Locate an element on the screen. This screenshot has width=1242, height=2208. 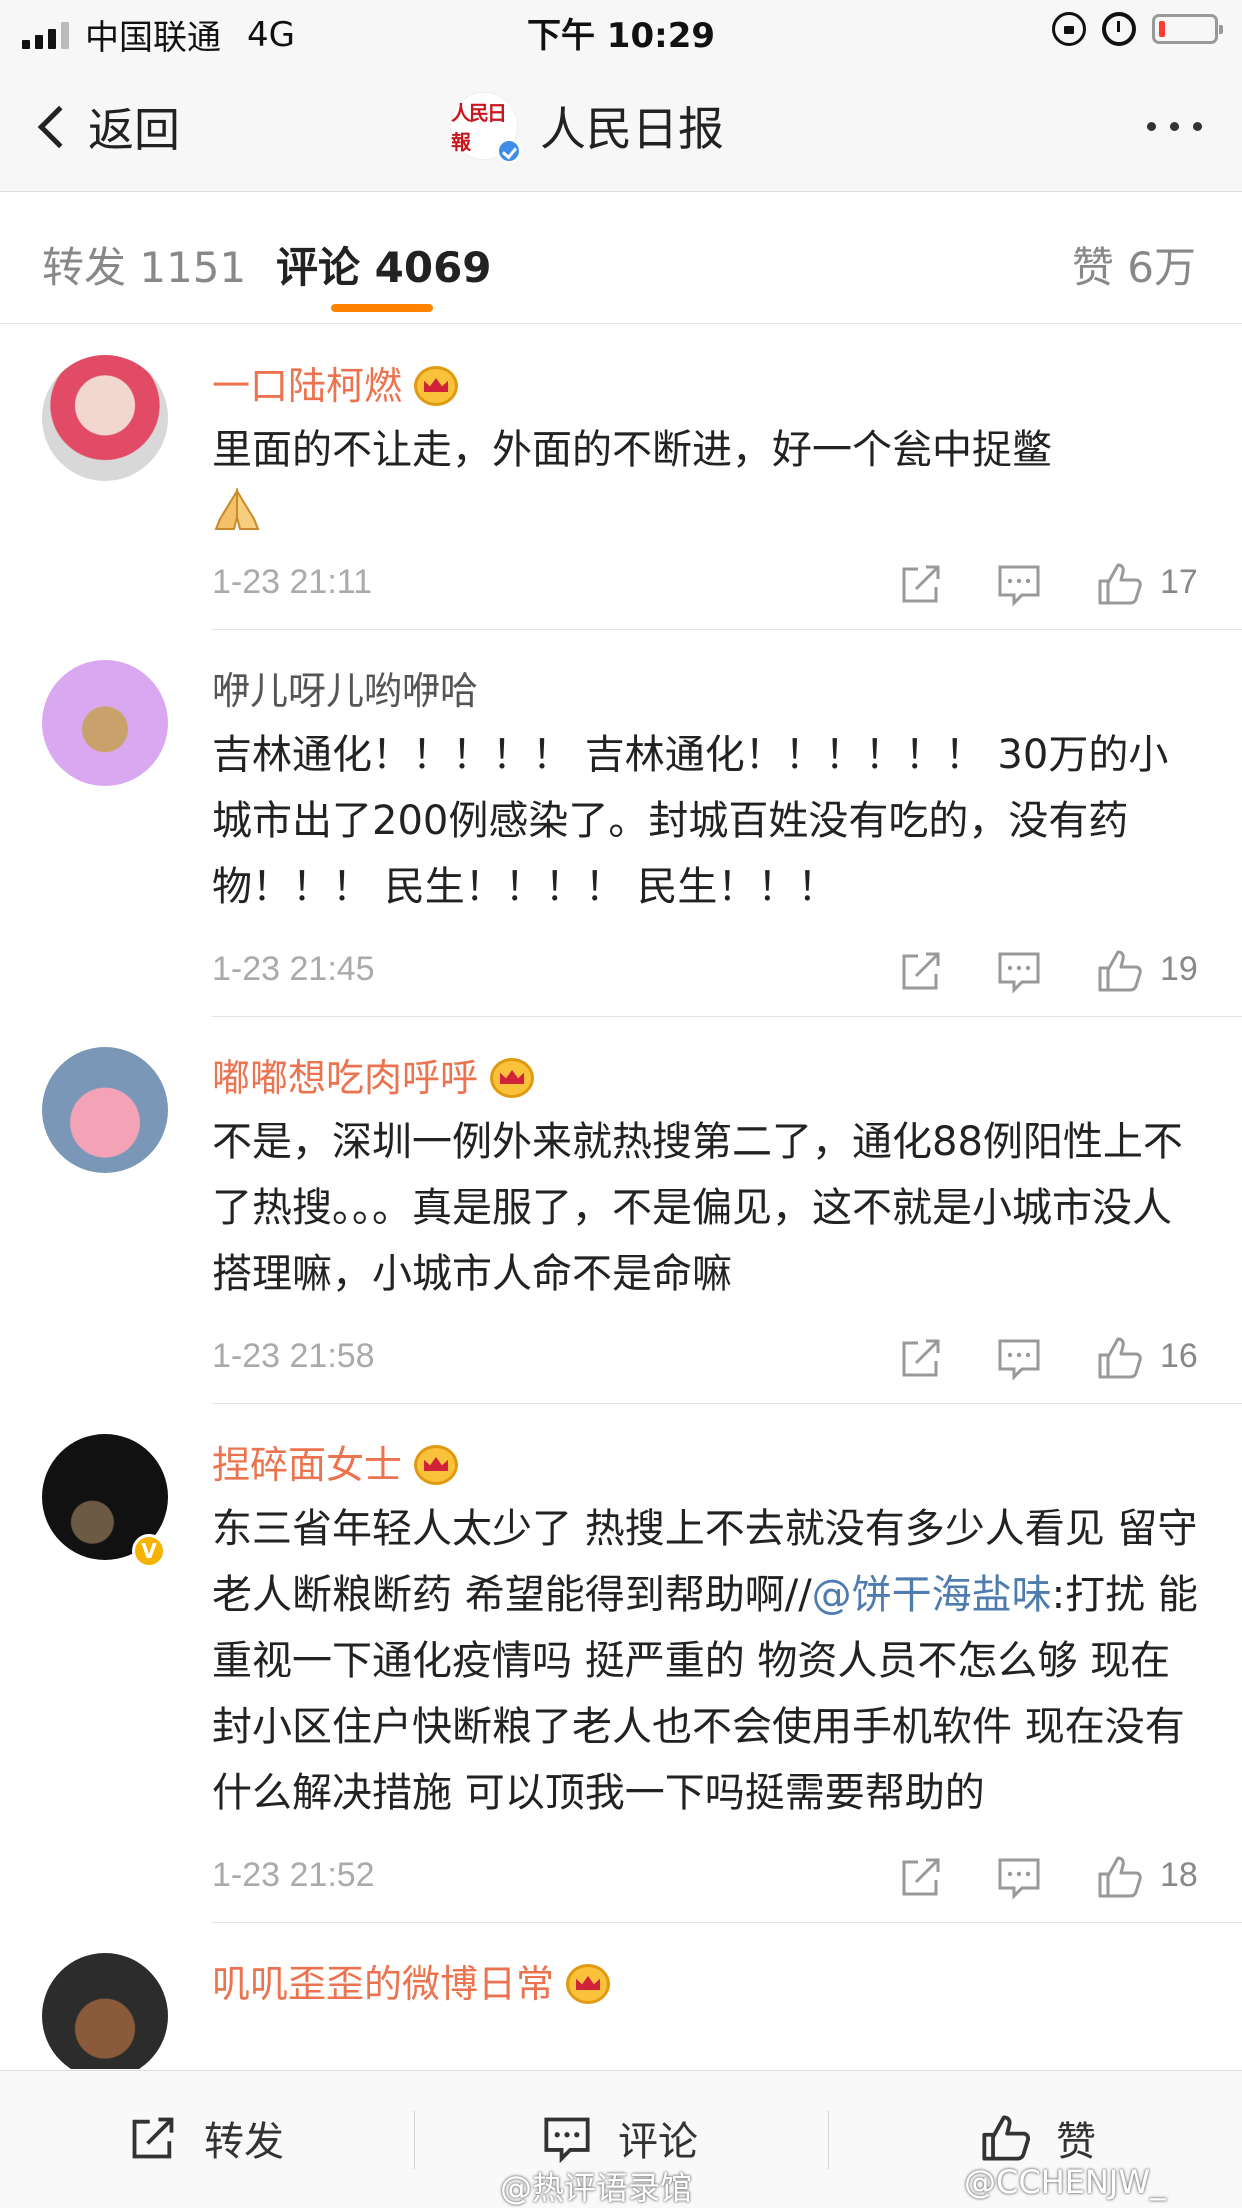
like-count: 18 is located at coordinates (1179, 1875).